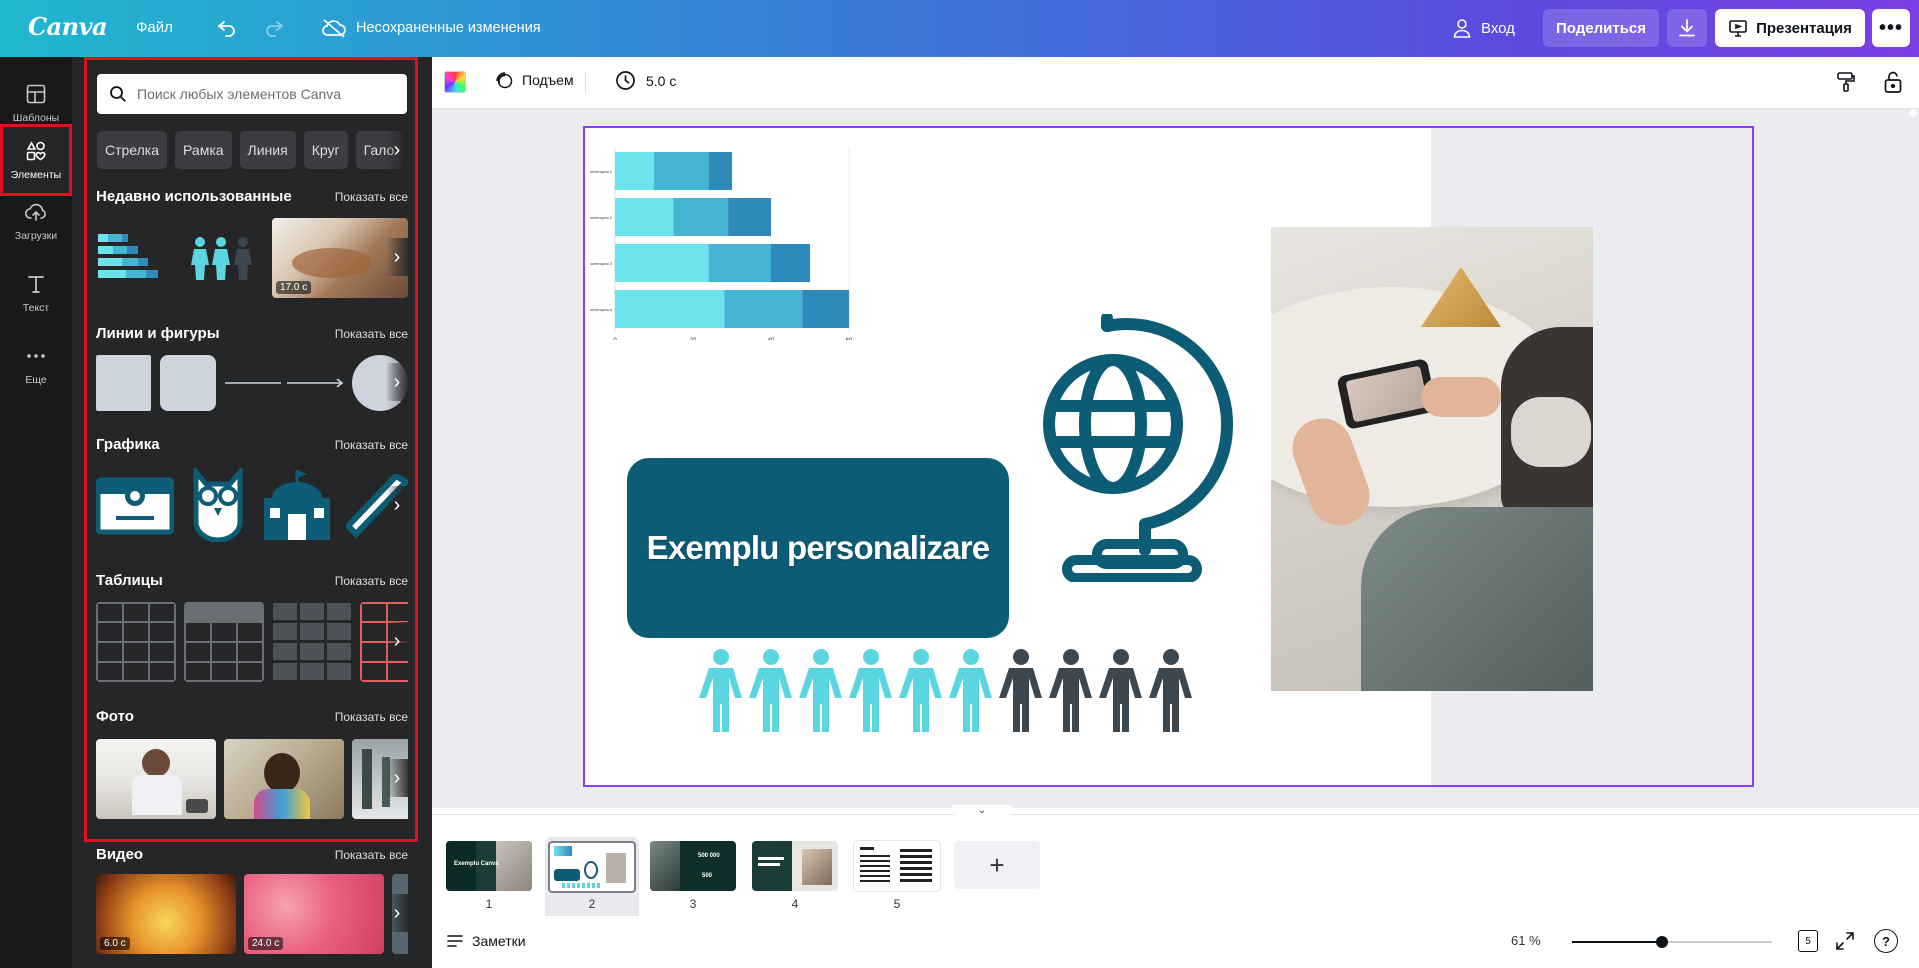  I want to click on more-menu-button: •••, so click(1891, 28).